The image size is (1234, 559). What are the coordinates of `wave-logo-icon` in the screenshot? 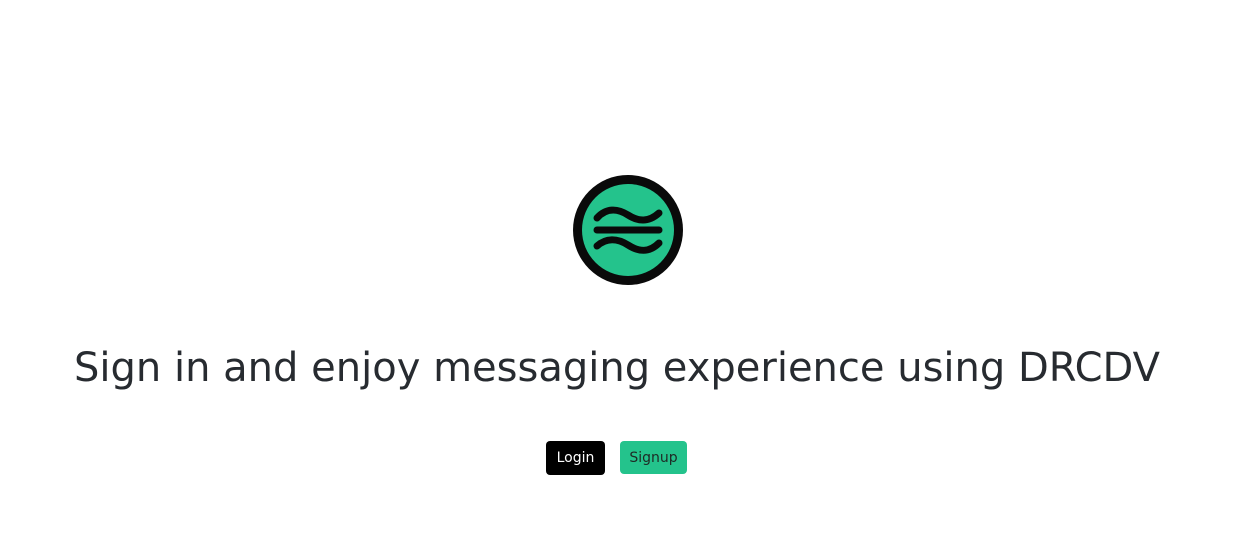 It's located at (628, 230).